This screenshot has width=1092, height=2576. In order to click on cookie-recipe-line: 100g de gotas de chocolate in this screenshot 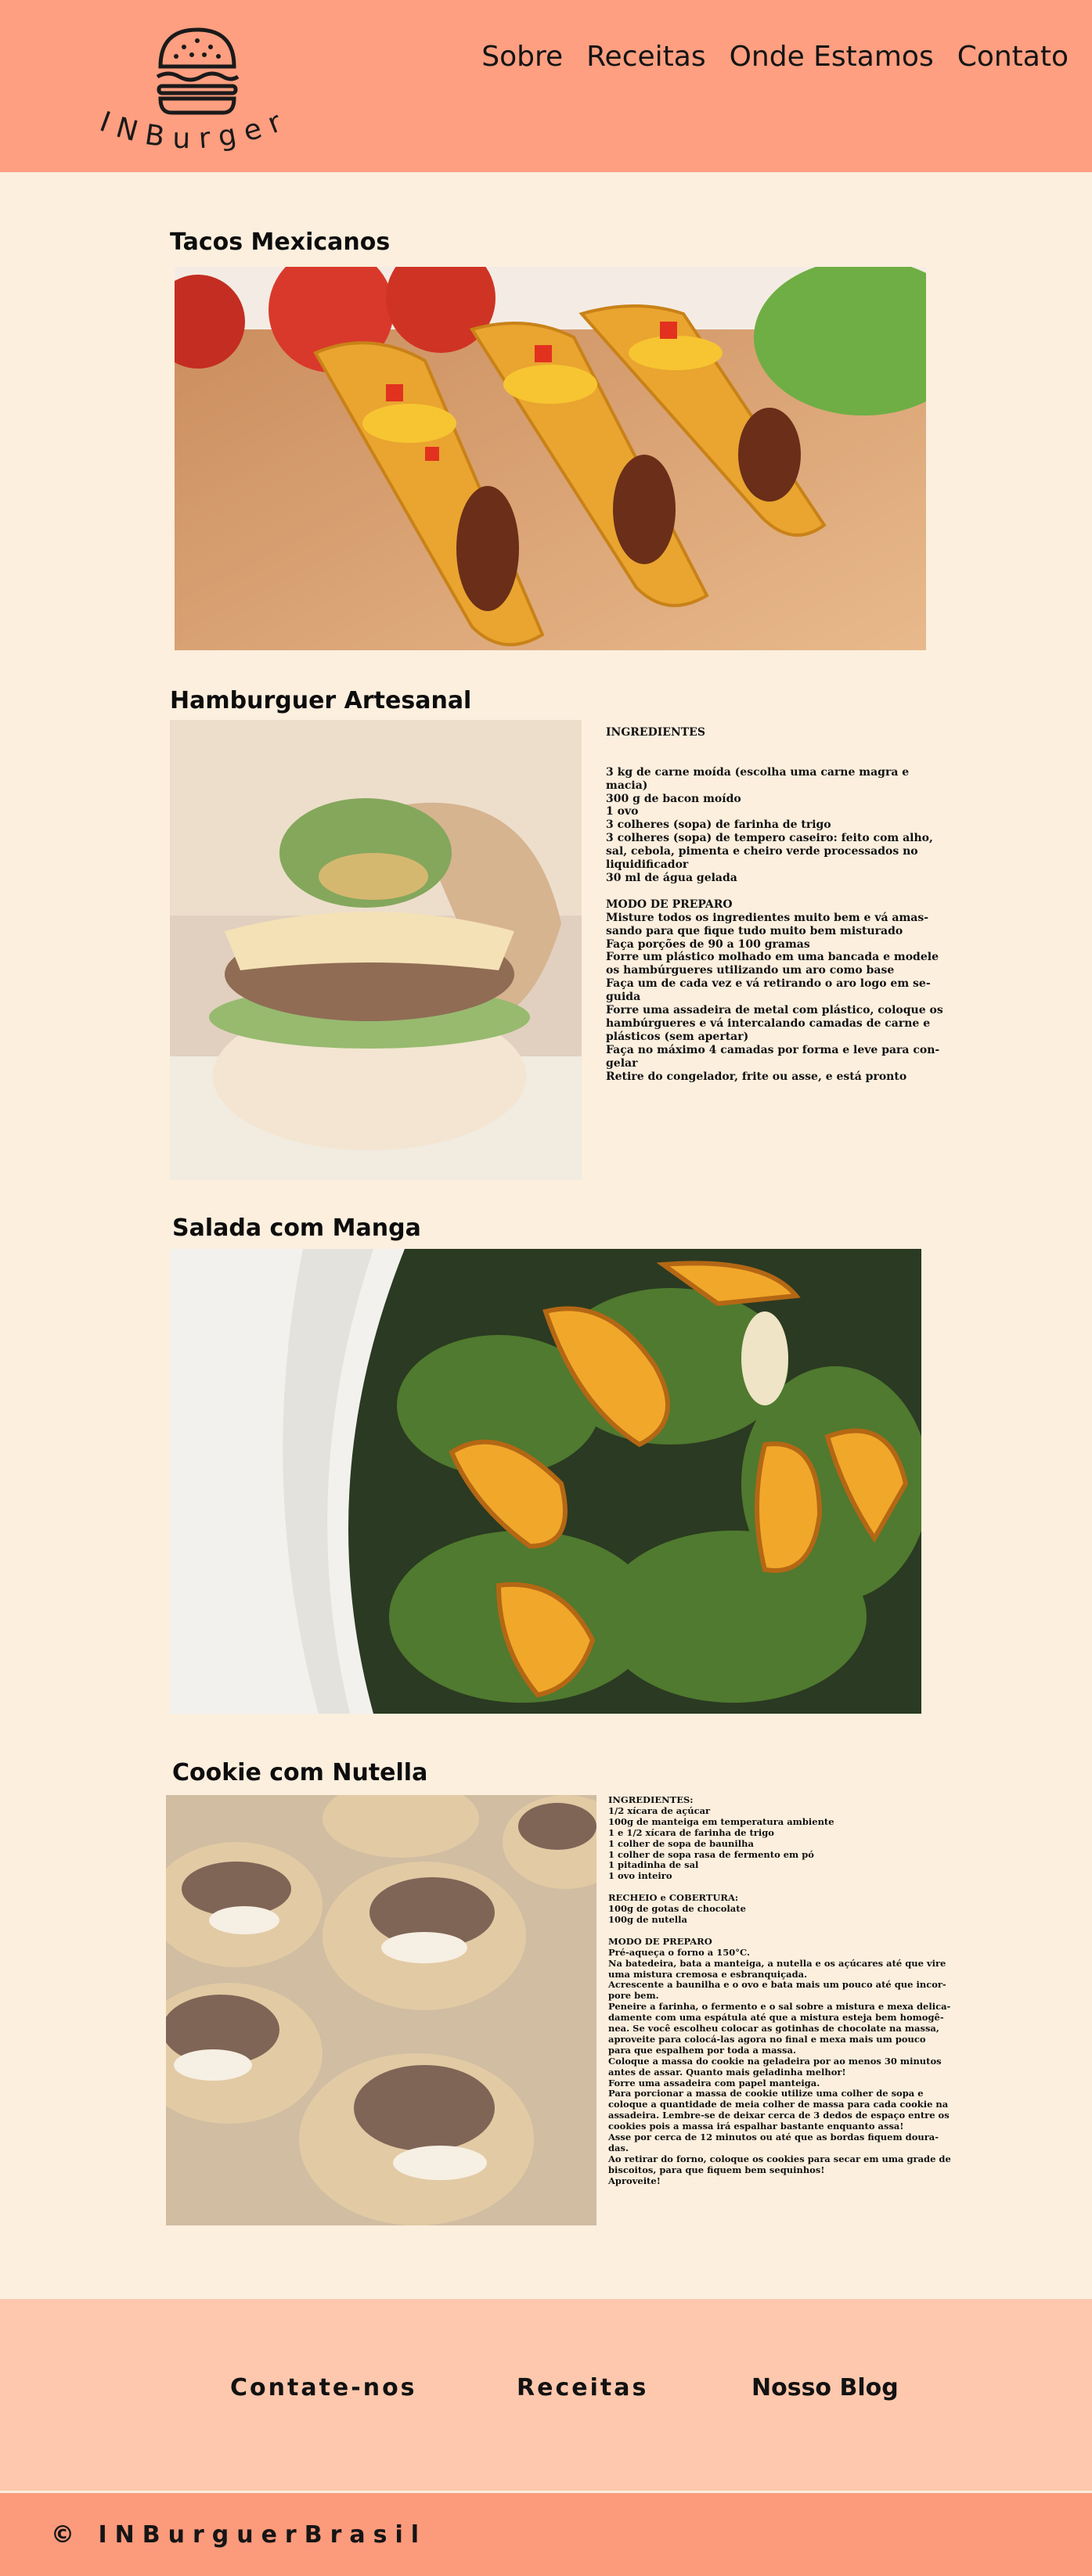, I will do `click(677, 1909)`.